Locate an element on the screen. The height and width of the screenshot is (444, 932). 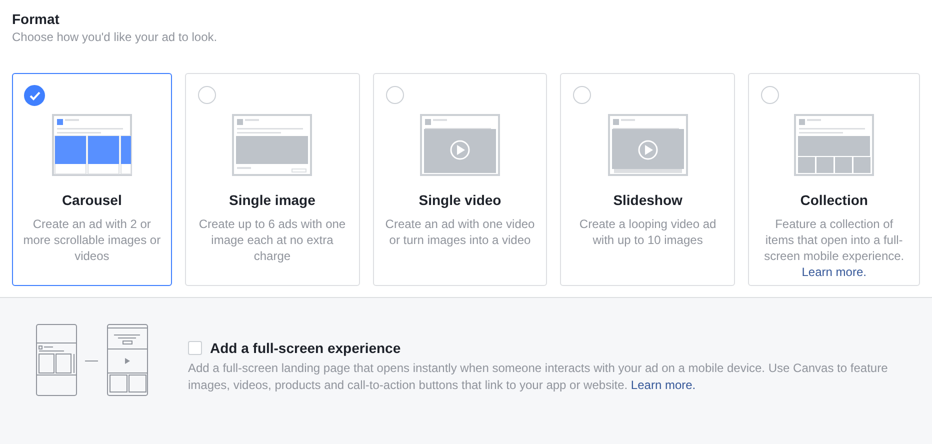
format-card: Slideshow Create a looping video ad with up to 10 images is located at coordinates (648, 179).